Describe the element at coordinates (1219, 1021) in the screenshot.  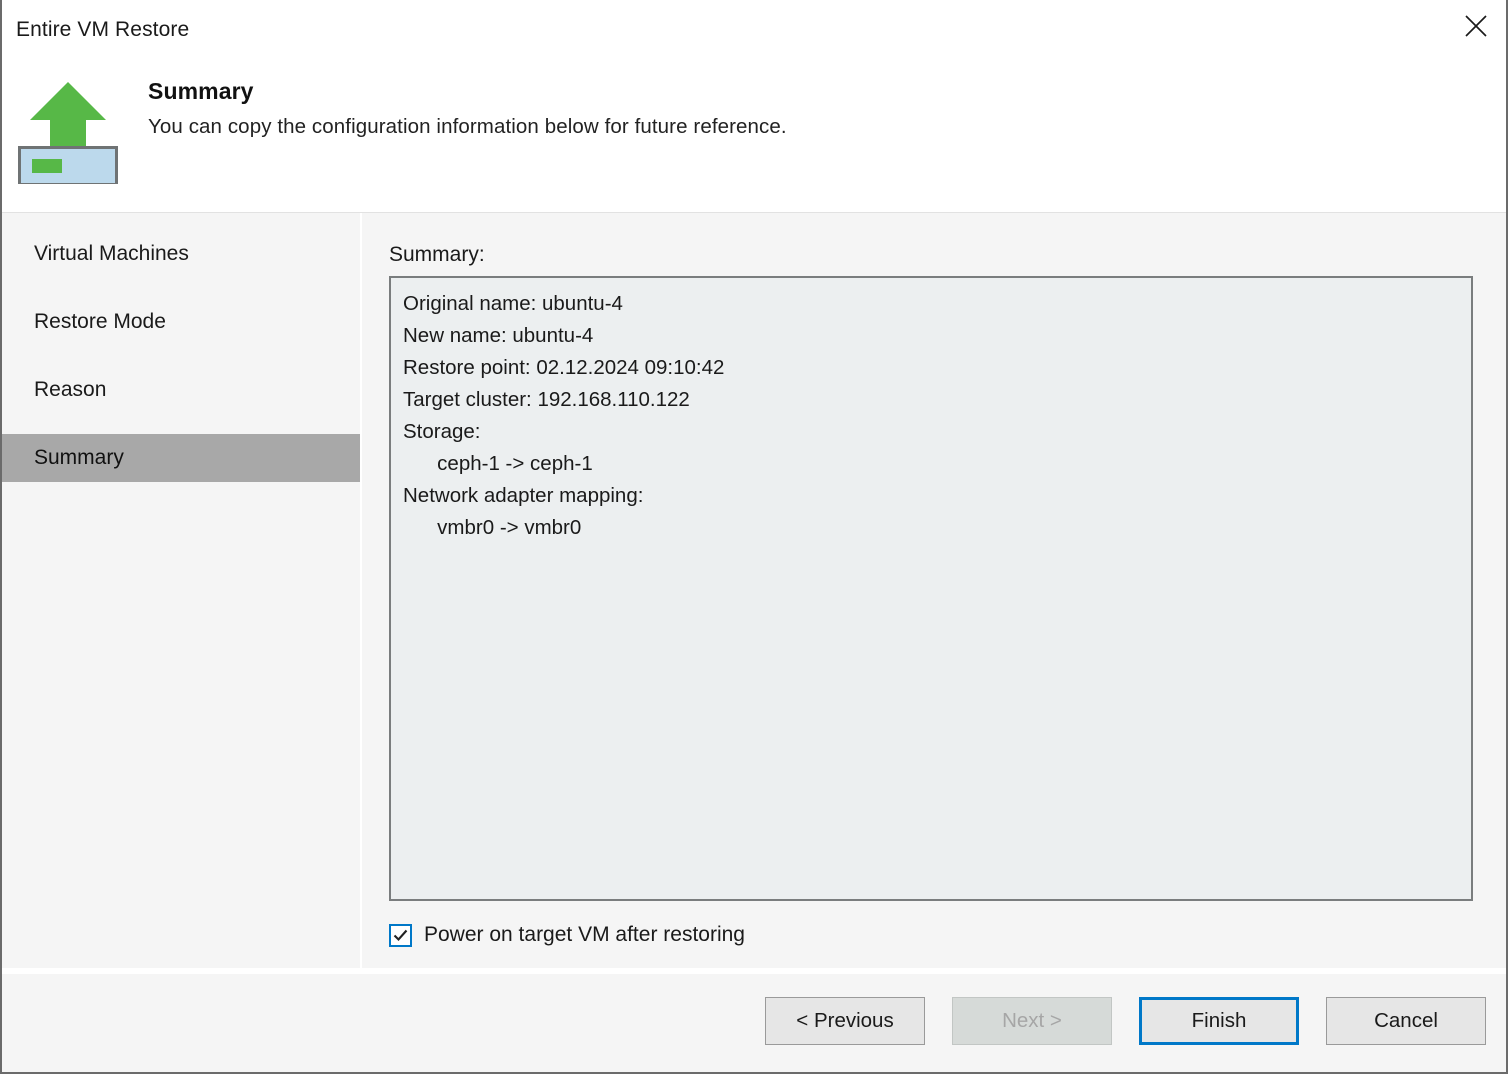
I see `finish-button: Finish` at that location.